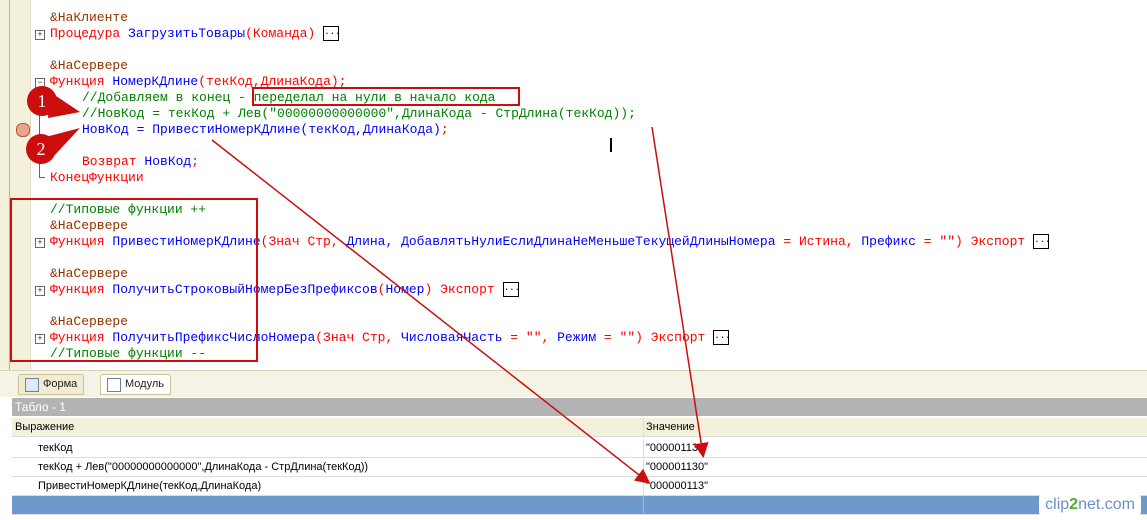 This screenshot has height=520, width=1147. I want to click on callout-badge-2: 2, so click(41, 149).